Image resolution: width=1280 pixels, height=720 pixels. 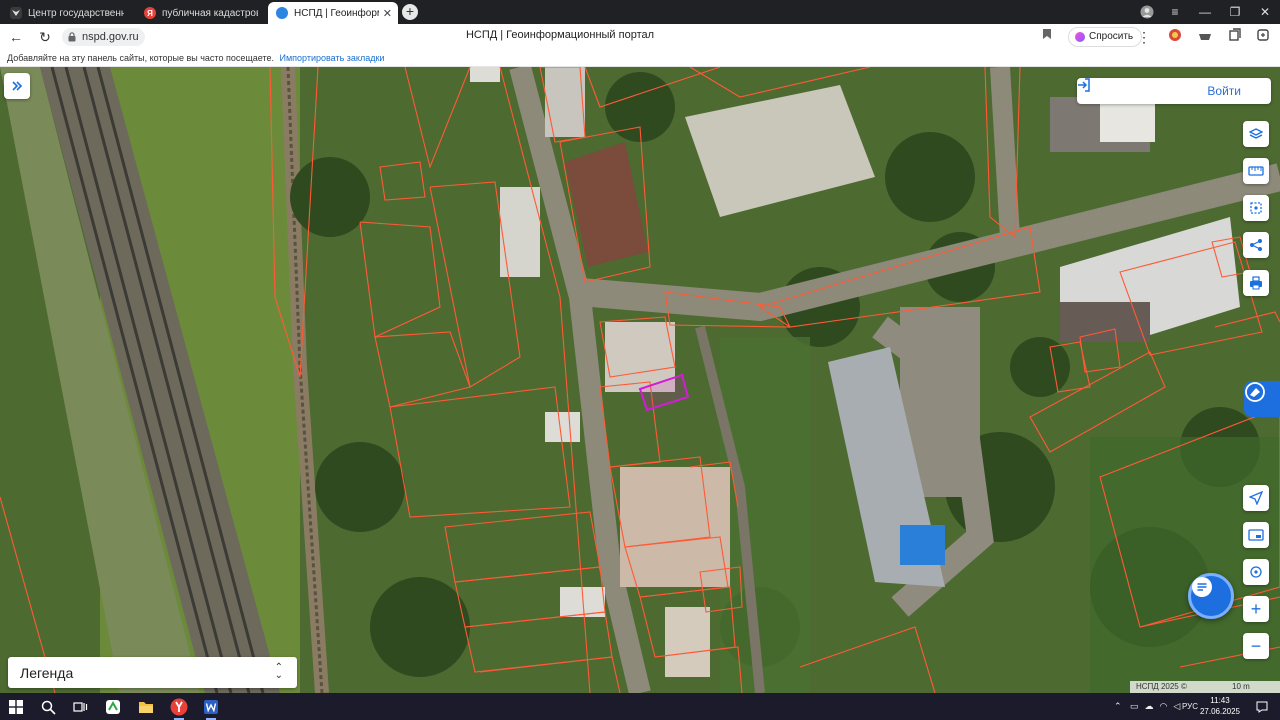 What do you see at coordinates (1224, 91) in the screenshot?
I see `login-label: Войти` at bounding box center [1224, 91].